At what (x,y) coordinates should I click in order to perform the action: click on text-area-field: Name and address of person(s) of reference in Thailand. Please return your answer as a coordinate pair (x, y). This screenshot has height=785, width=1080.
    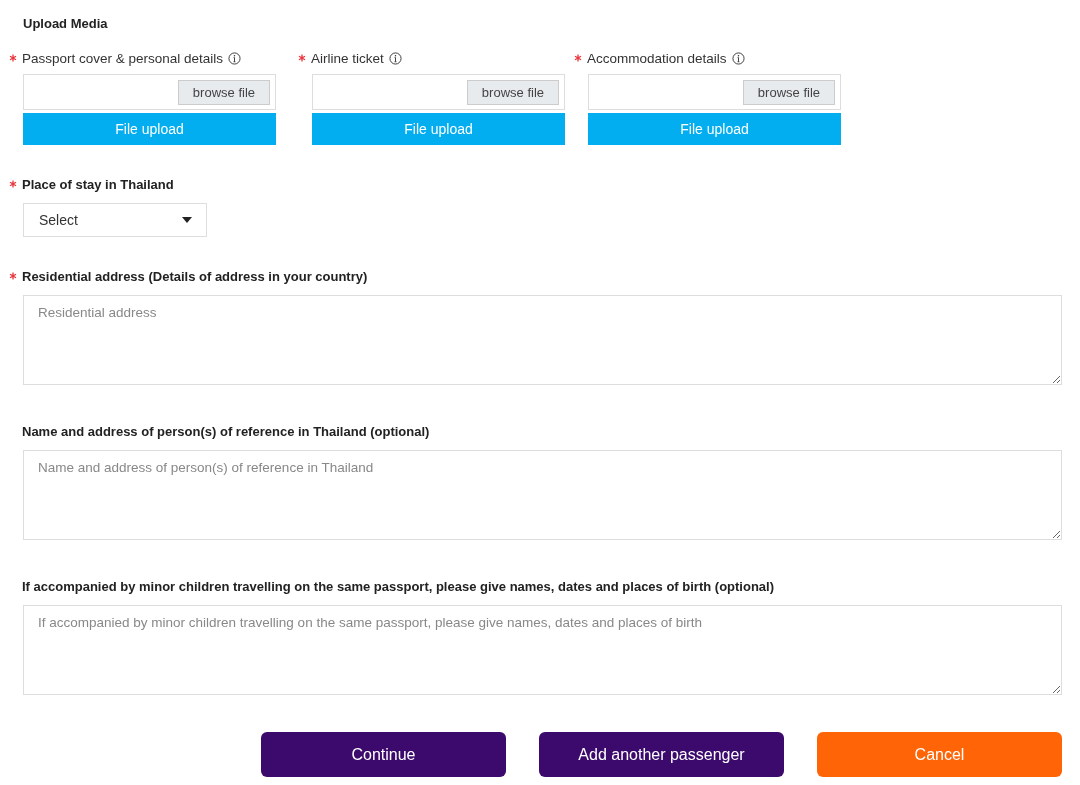
    Looking at the image, I should click on (542, 495).